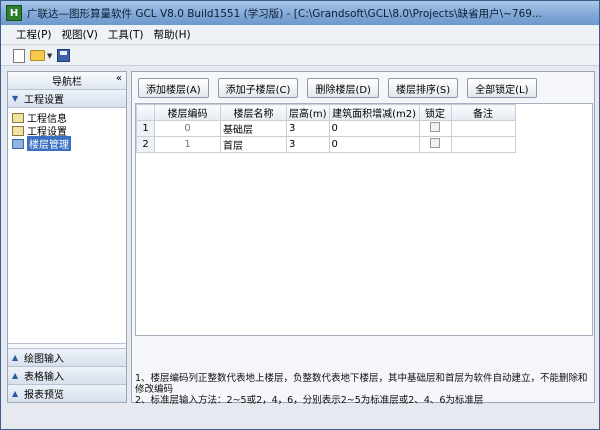  What do you see at coordinates (308, 112) in the screenshot?
I see `column-header-height: 层高(m)` at bounding box center [308, 112].